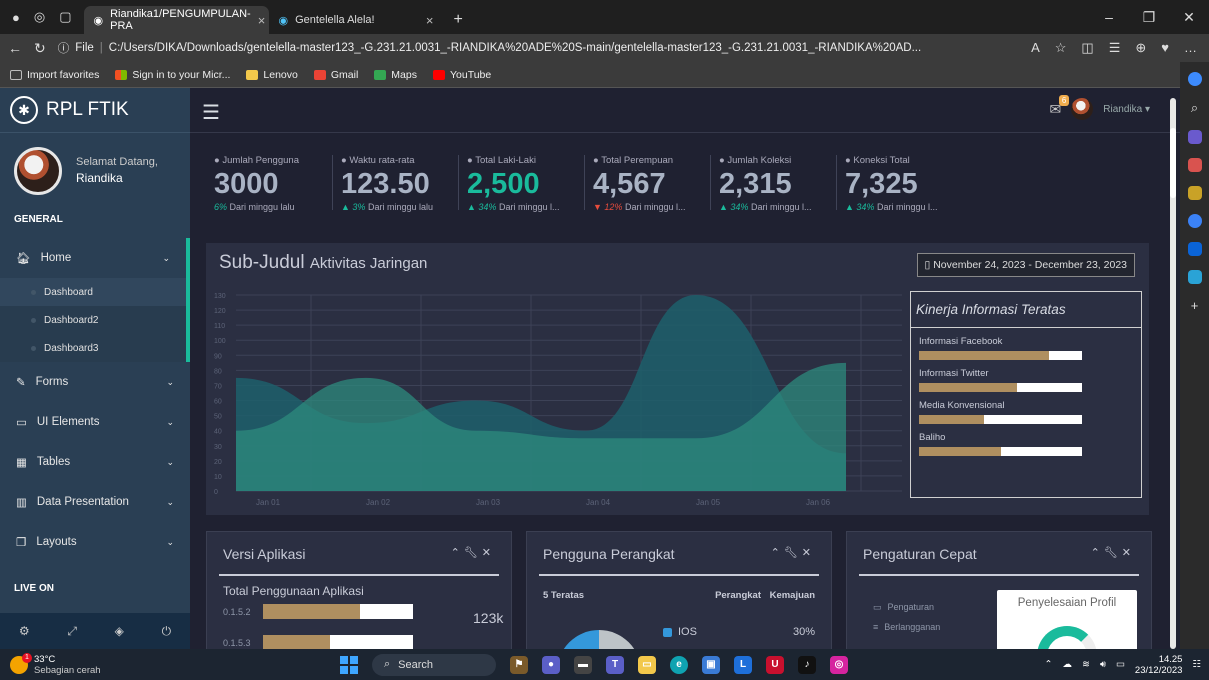 This screenshot has height=680, width=1209. Describe the element at coordinates (1194, 221) in the screenshot. I see `office-icon` at that location.